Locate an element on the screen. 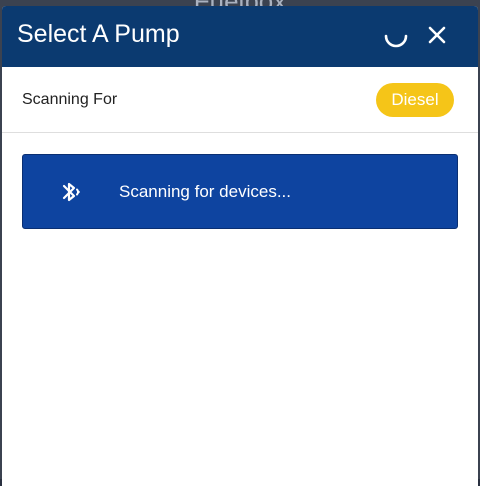 Image resolution: width=480 pixels, height=486 pixels. dialog-title: Select A Pump is located at coordinates (98, 34).